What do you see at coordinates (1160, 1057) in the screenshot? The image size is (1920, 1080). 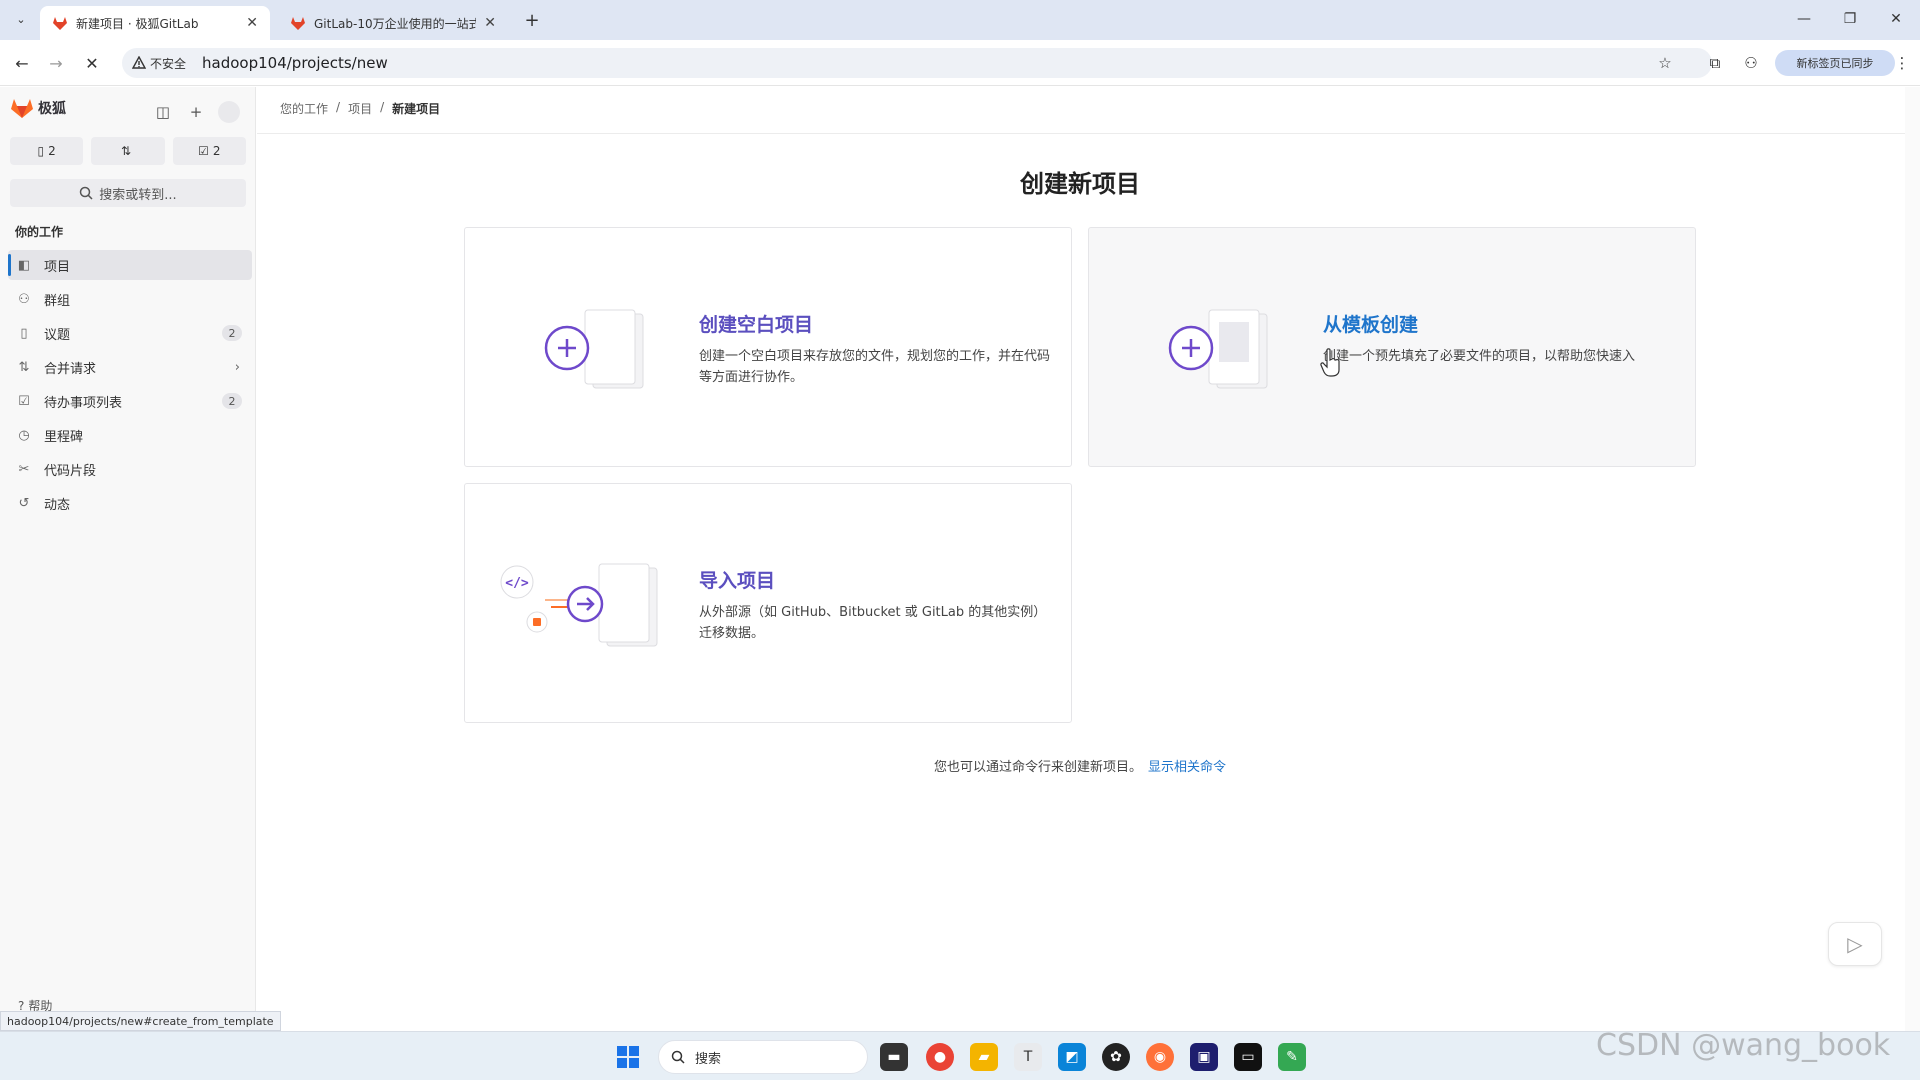 I see `firefox-icon: ◉` at bounding box center [1160, 1057].